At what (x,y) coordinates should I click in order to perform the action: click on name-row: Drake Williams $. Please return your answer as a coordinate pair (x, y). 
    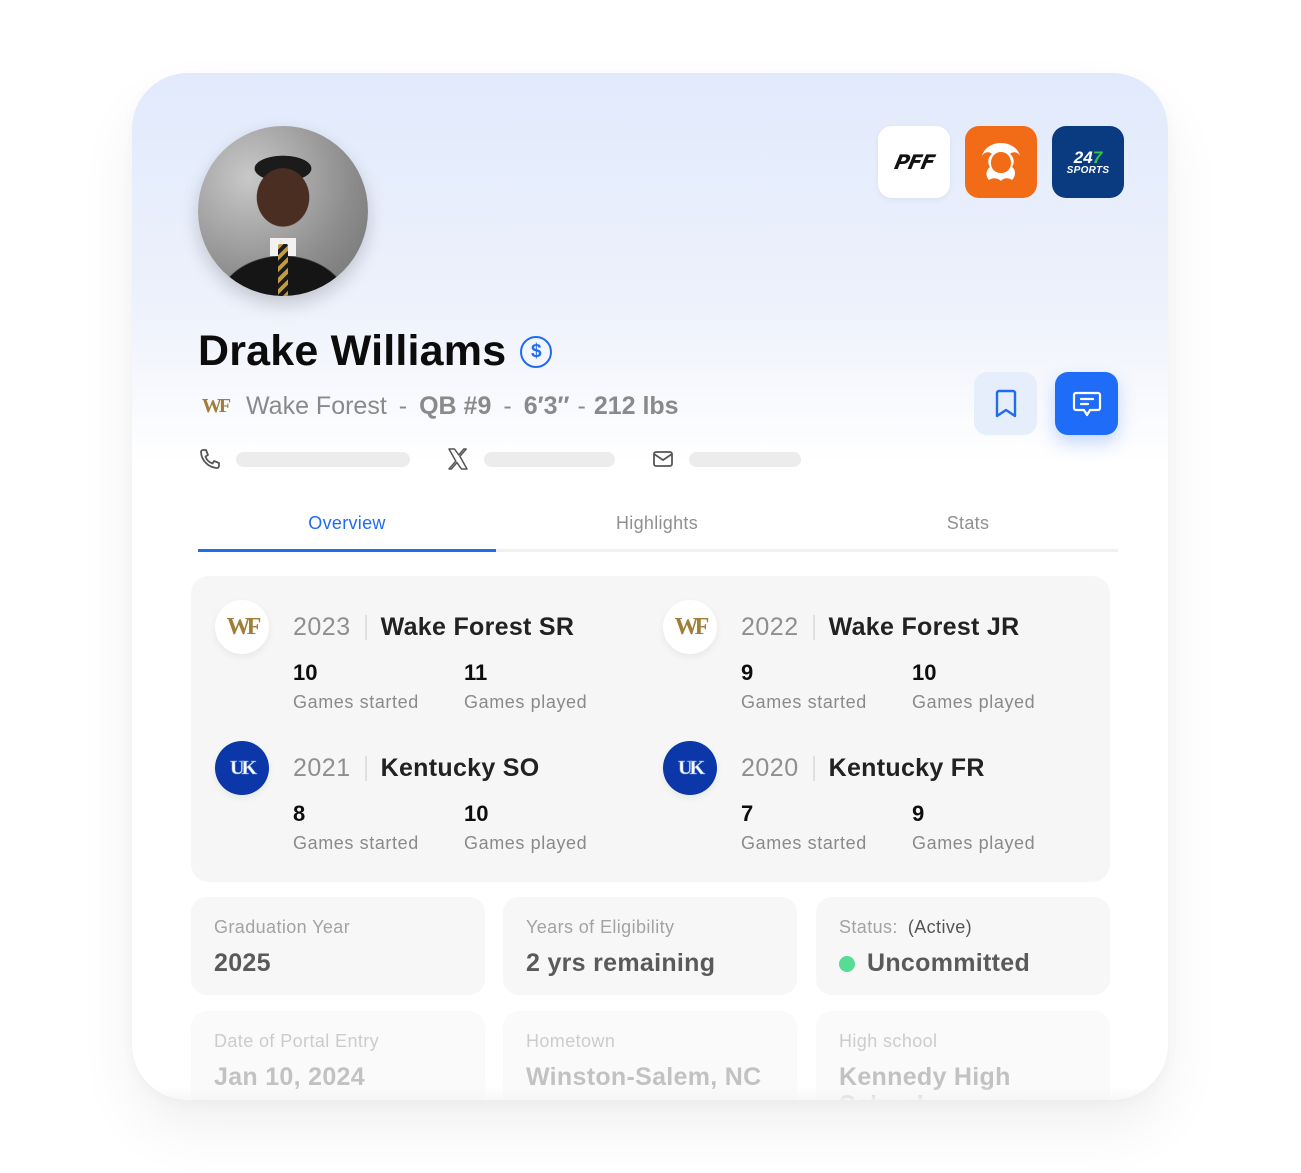
    Looking at the image, I should click on (375, 351).